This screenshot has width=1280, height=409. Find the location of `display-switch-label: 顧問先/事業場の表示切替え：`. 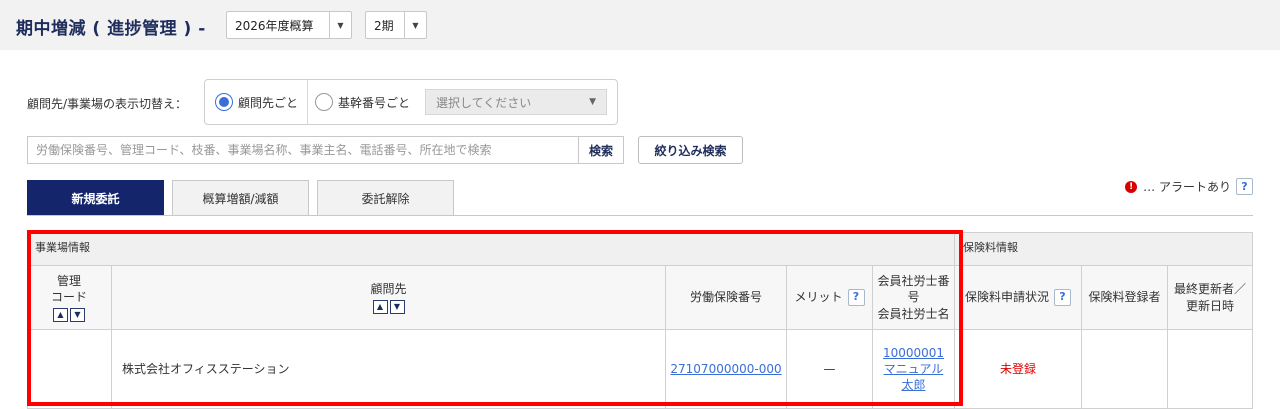

display-switch-label: 顧問先/事業場の表示切替え： is located at coordinates (107, 104).